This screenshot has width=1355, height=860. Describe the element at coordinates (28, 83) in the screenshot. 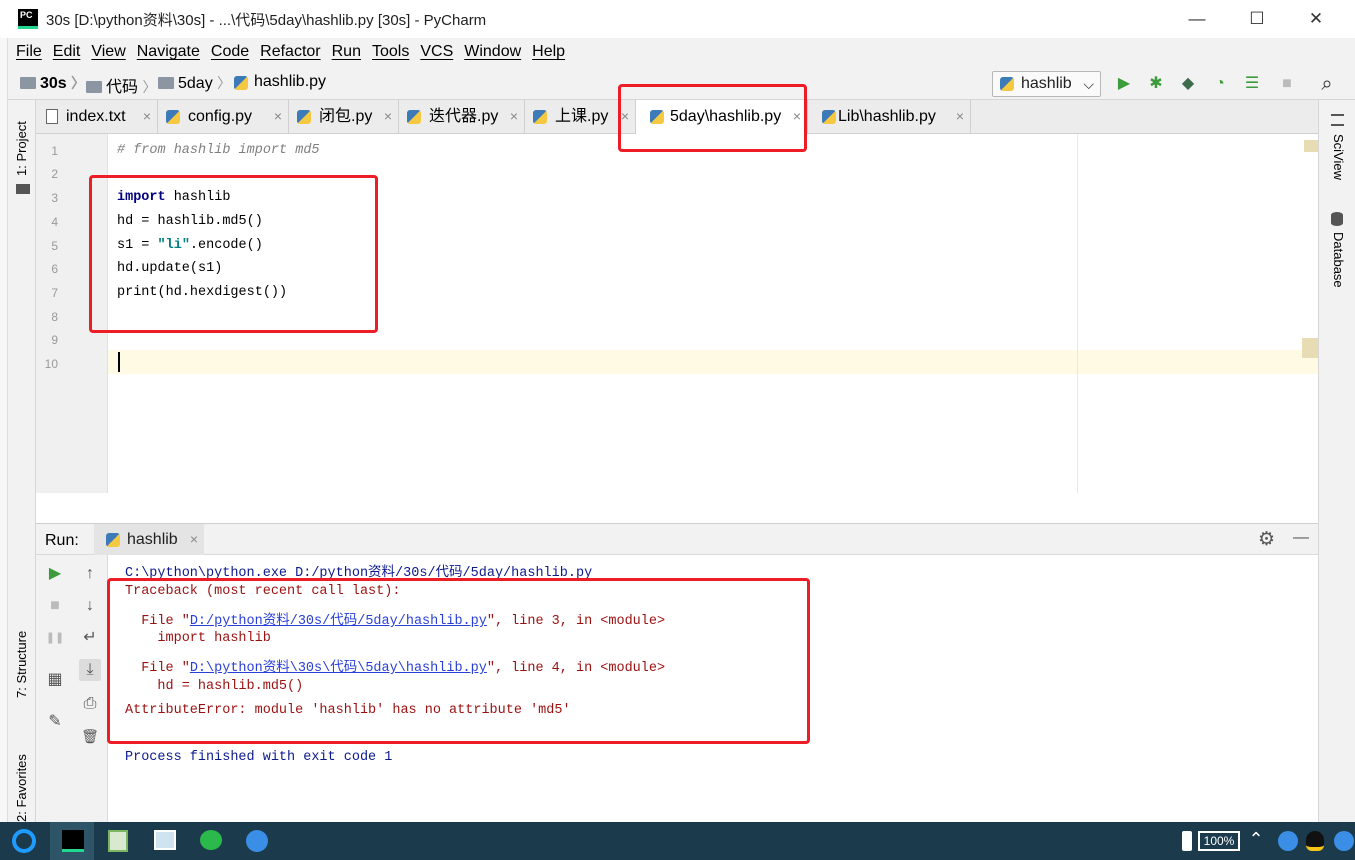

I see `folder-icon` at that location.